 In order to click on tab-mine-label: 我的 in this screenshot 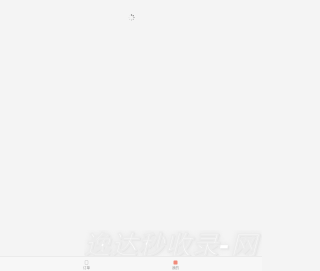, I will do `click(175, 268)`.